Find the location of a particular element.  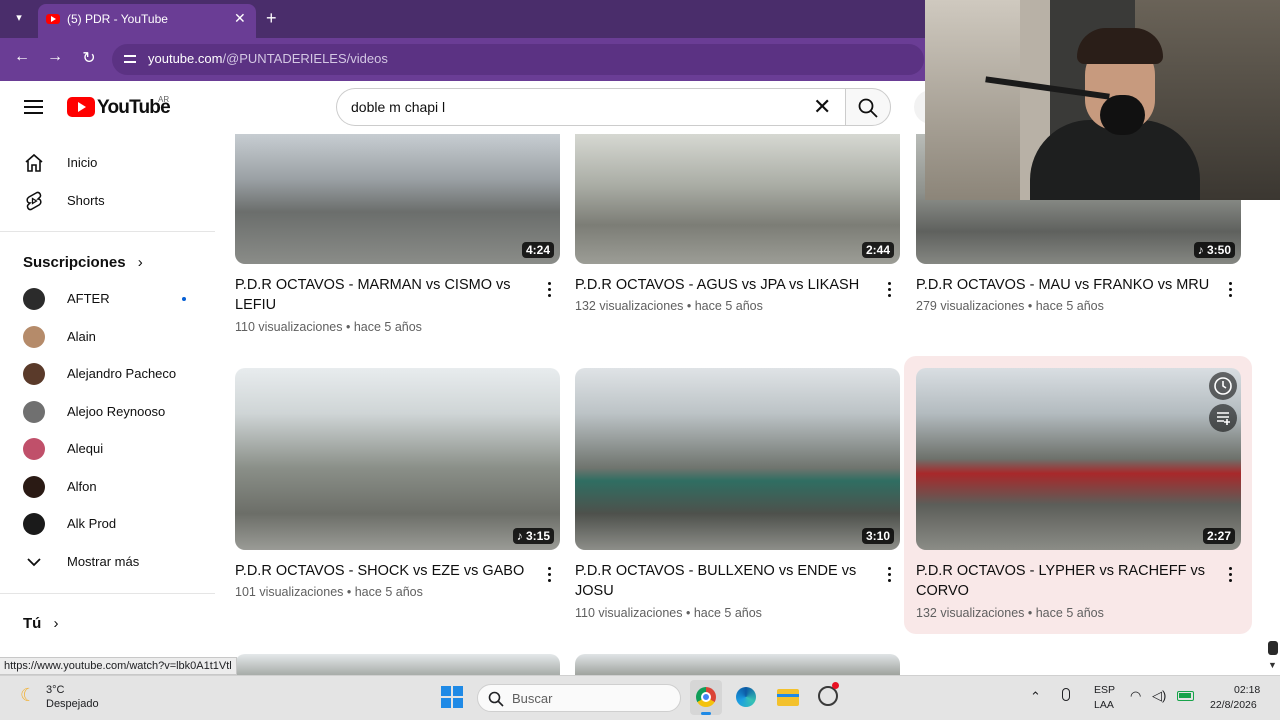

chrome-taskbar-button is located at coordinates (706, 697).